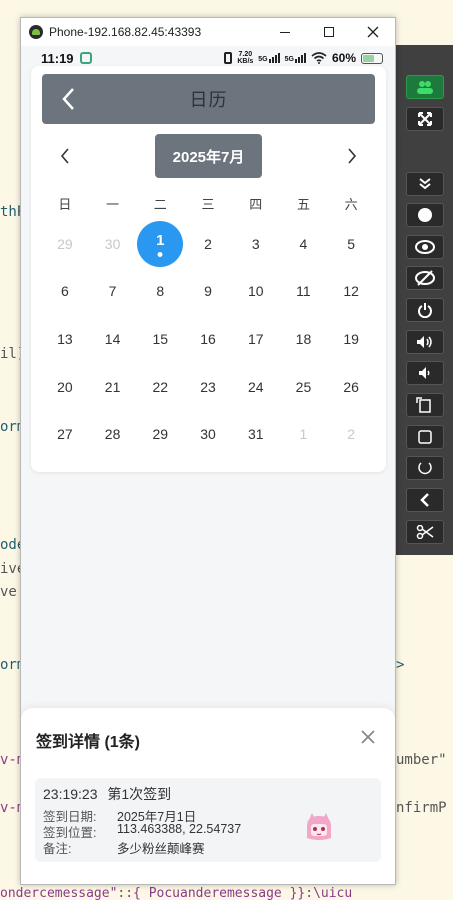 The image size is (453, 900). Describe the element at coordinates (160, 205) in the screenshot. I see `weekday-label: 二` at that location.